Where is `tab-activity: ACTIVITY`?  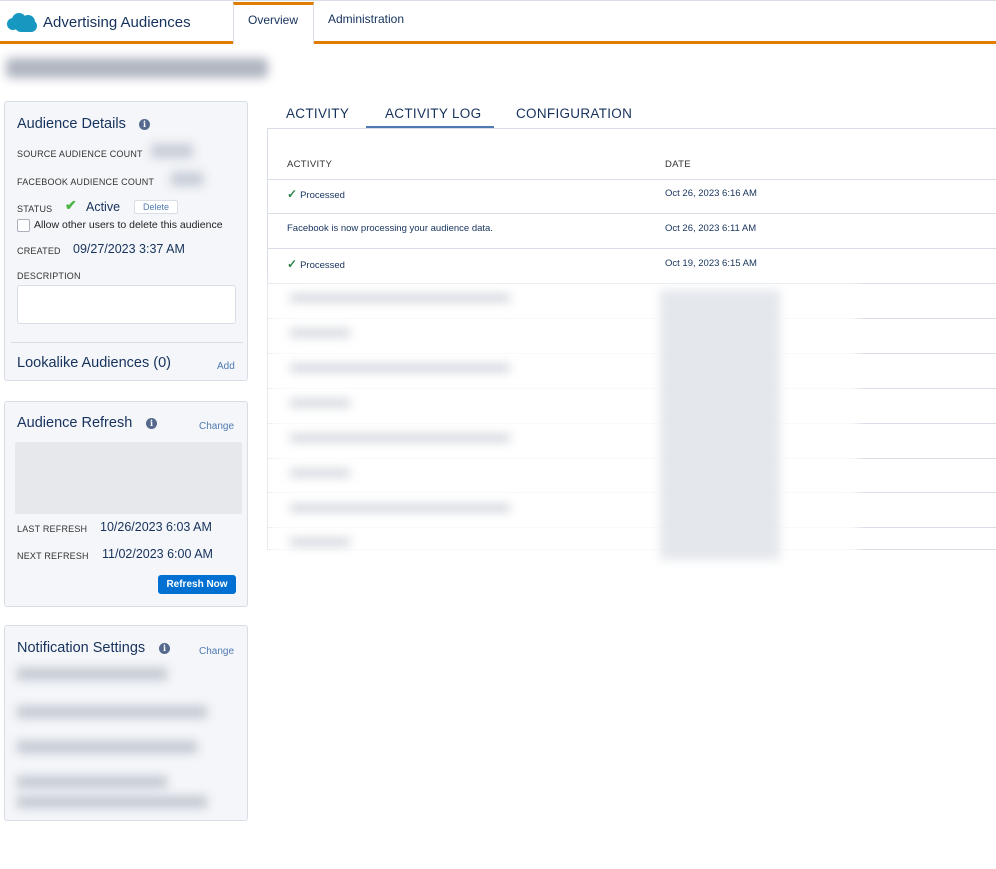 tab-activity: ACTIVITY is located at coordinates (317, 113).